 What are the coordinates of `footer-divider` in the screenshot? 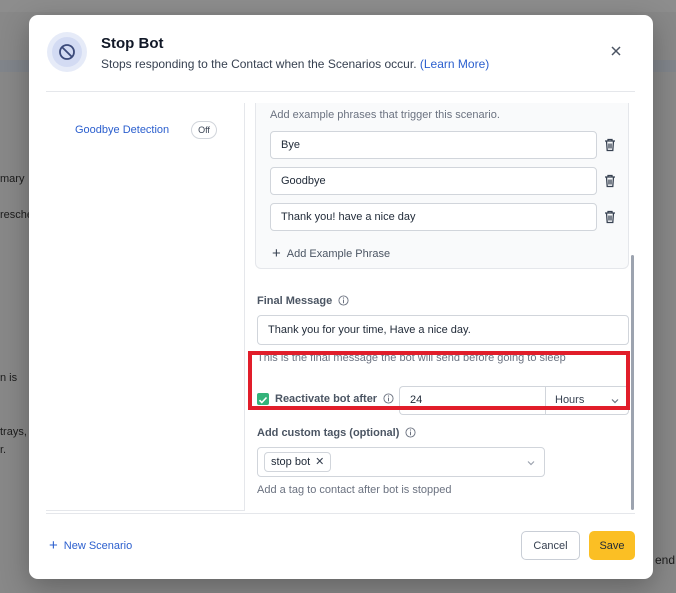 It's located at (340, 513).